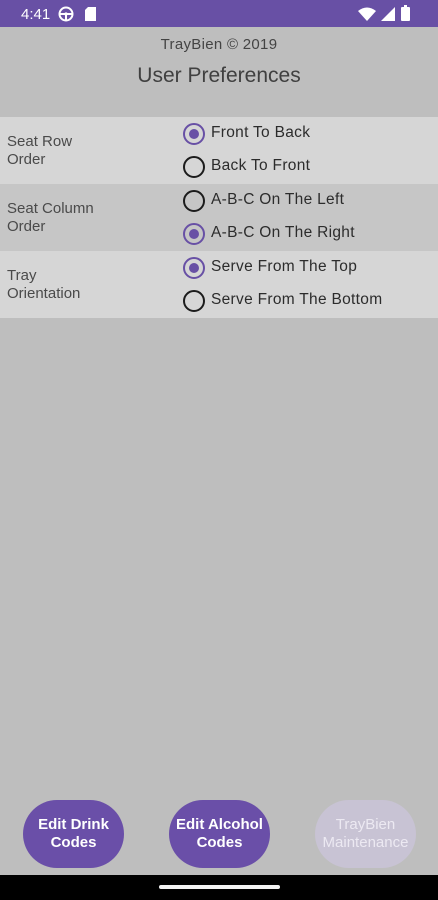 The image size is (438, 900). Describe the element at coordinates (66, 16) in the screenshot. I see `steering-wheel-icon` at that location.